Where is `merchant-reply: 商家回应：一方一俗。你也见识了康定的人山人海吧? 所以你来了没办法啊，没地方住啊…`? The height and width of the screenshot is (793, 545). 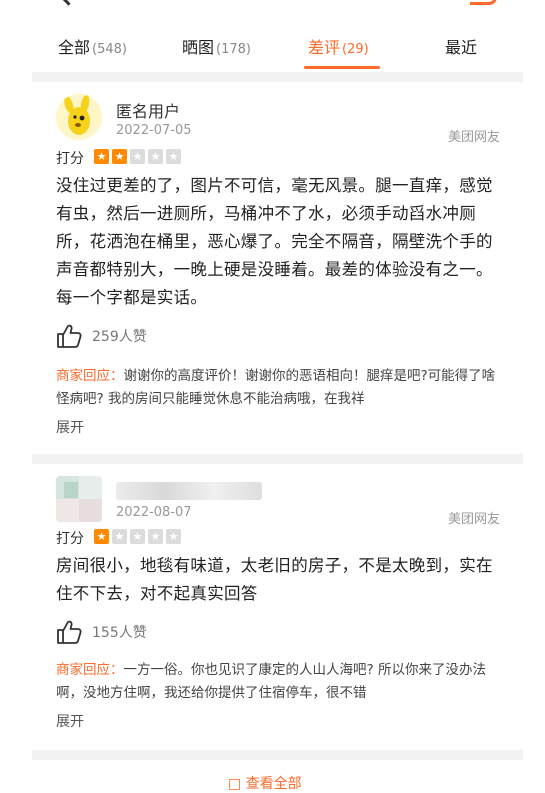
merchant-reply: 商家回应：一方一俗。你也见识了康定的人山人海吧? 所以你来了没办法啊，没地方住啊… is located at coordinates (281, 682).